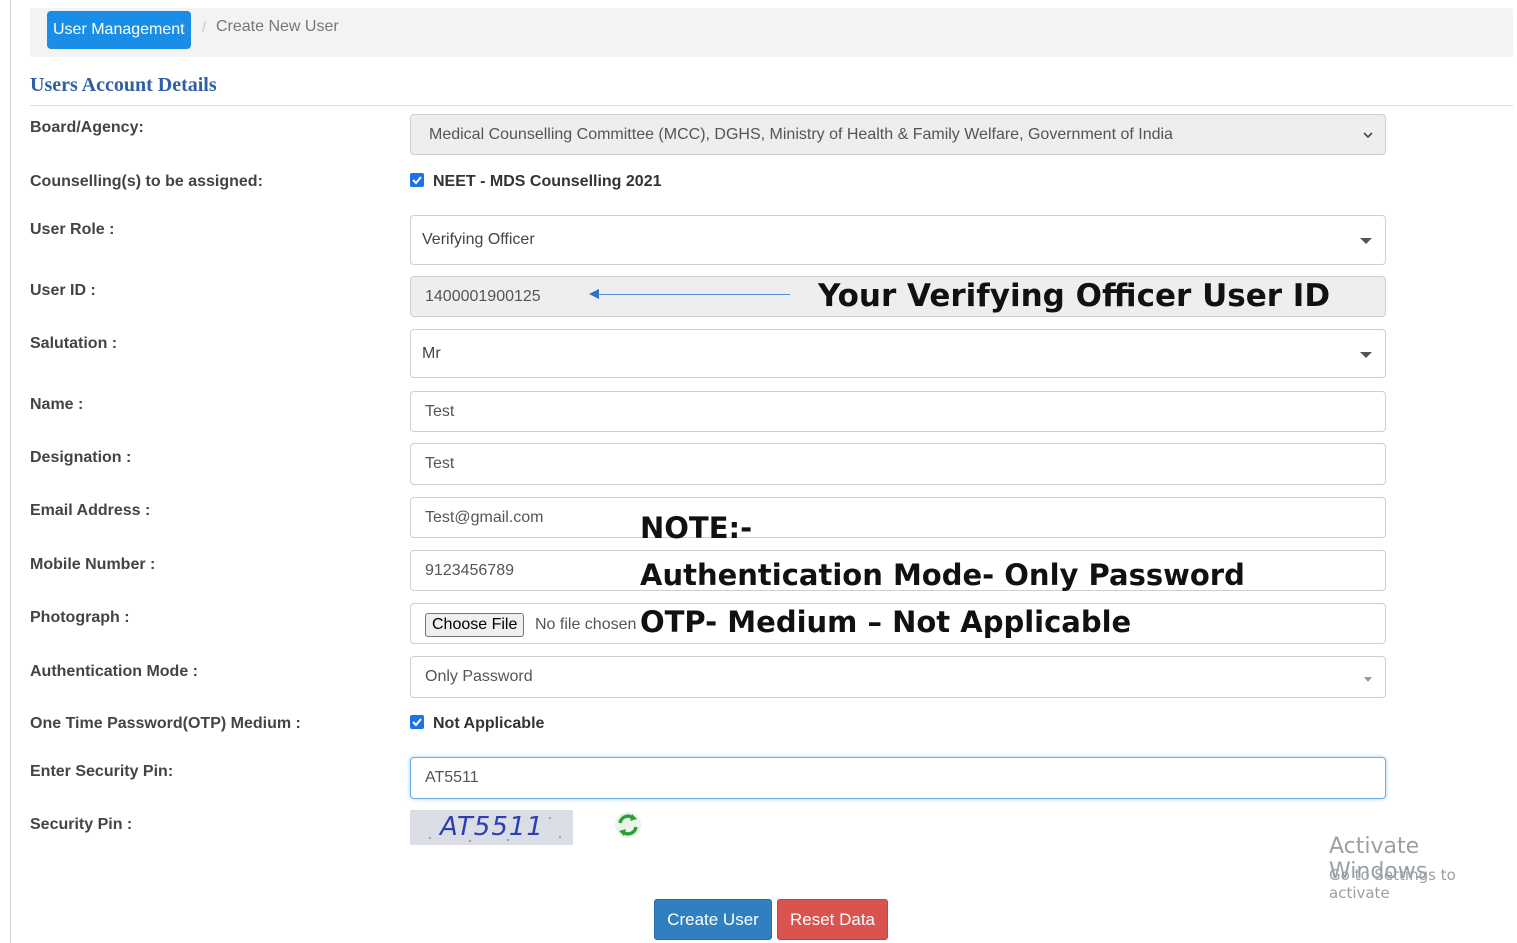 Image resolution: width=1517 pixels, height=943 pixels. I want to click on mobile-value: 9123456789, so click(469, 570).